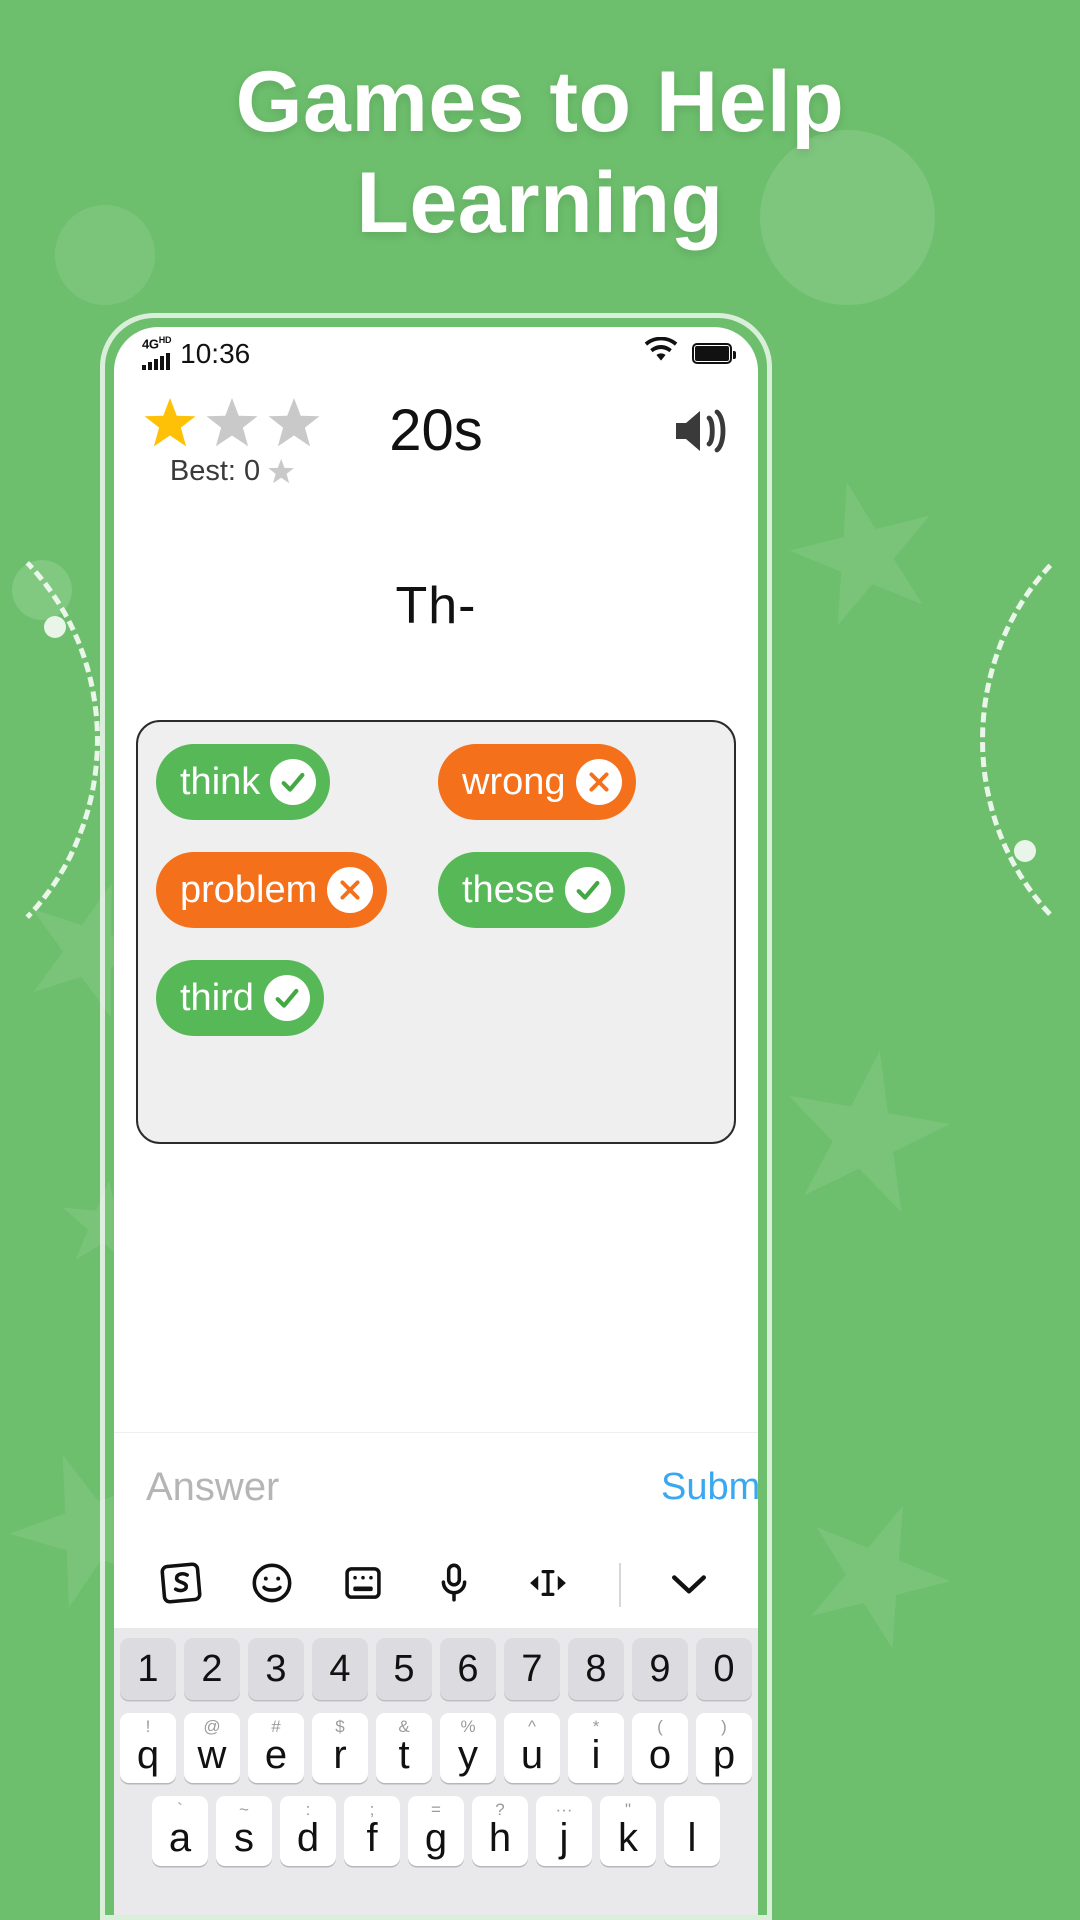 The image size is (1080, 1920). Describe the element at coordinates (372, 1837) in the screenshot. I see `key-label: f` at that location.